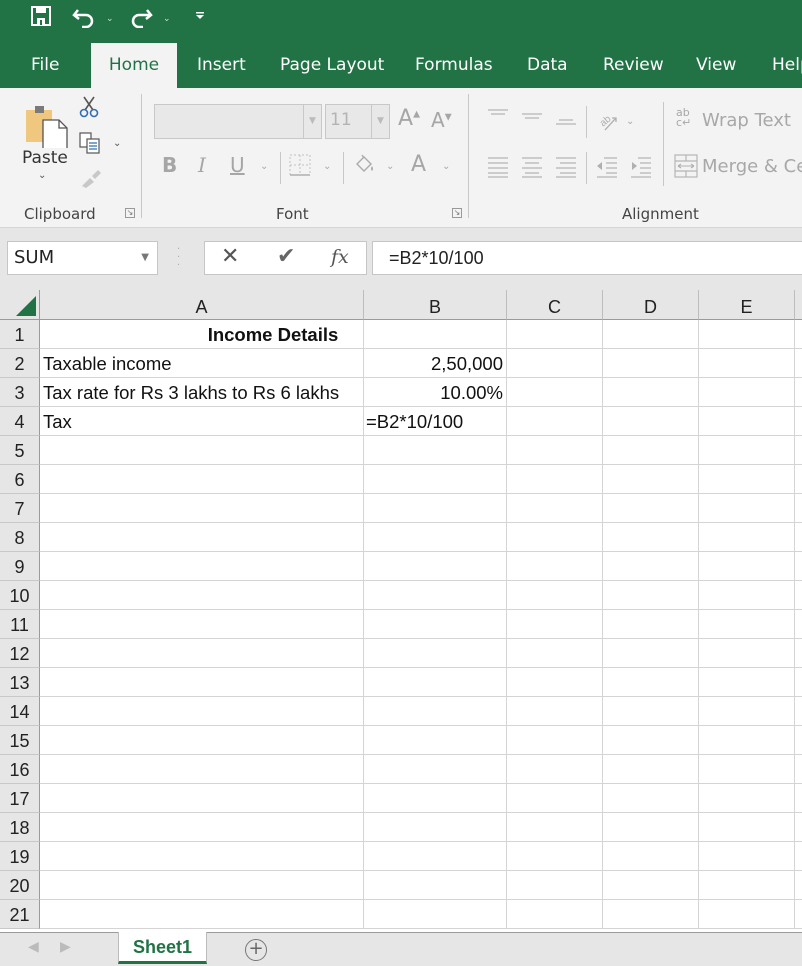  Describe the element at coordinates (202, 421) in the screenshot. I see `cell-a4: Tax` at that location.